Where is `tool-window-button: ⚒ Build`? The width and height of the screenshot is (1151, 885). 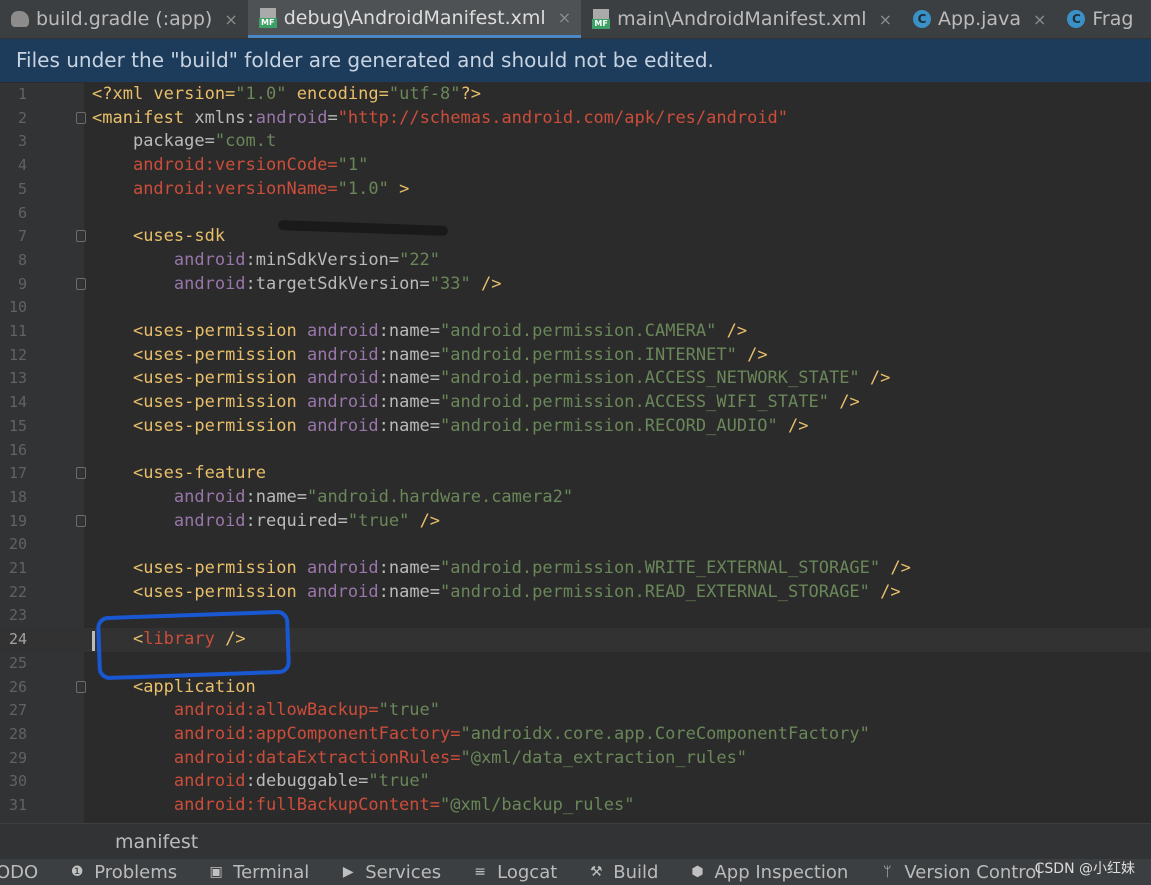
tool-window-button: ⚒ Build is located at coordinates (622, 872).